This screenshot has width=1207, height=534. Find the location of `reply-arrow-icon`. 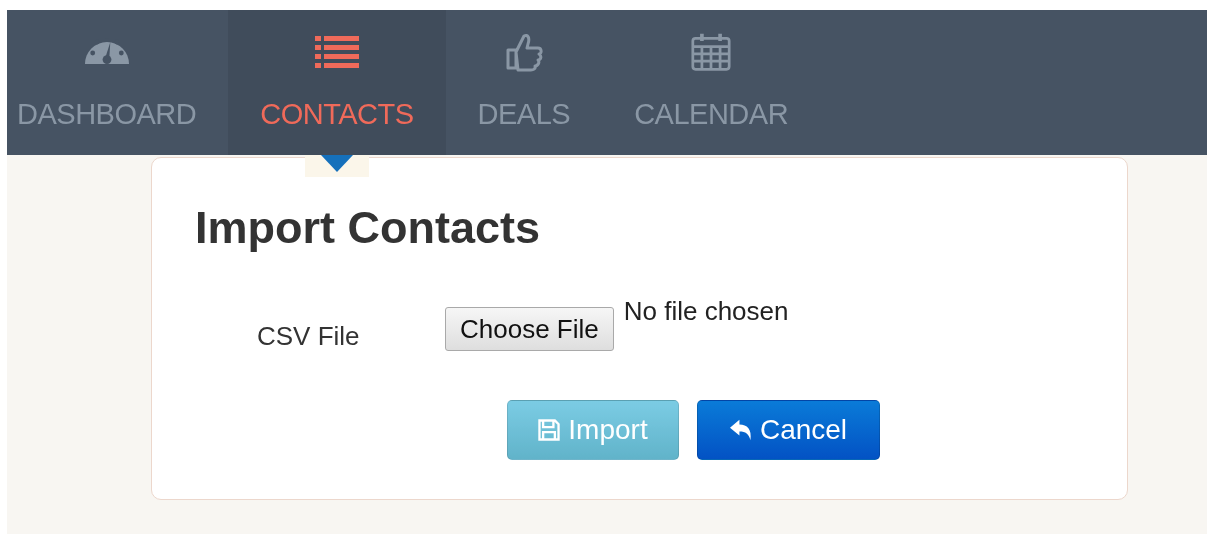

reply-arrow-icon is located at coordinates (740, 430).